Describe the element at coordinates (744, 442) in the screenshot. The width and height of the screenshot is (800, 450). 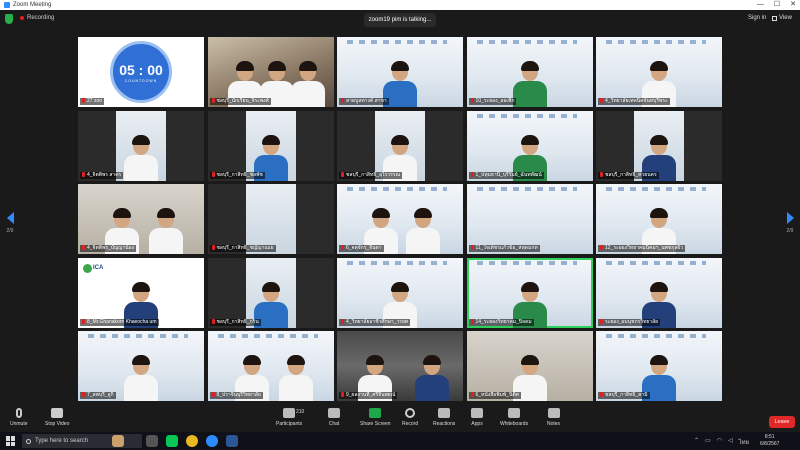
I see `language-indicator: ไทย` at that location.